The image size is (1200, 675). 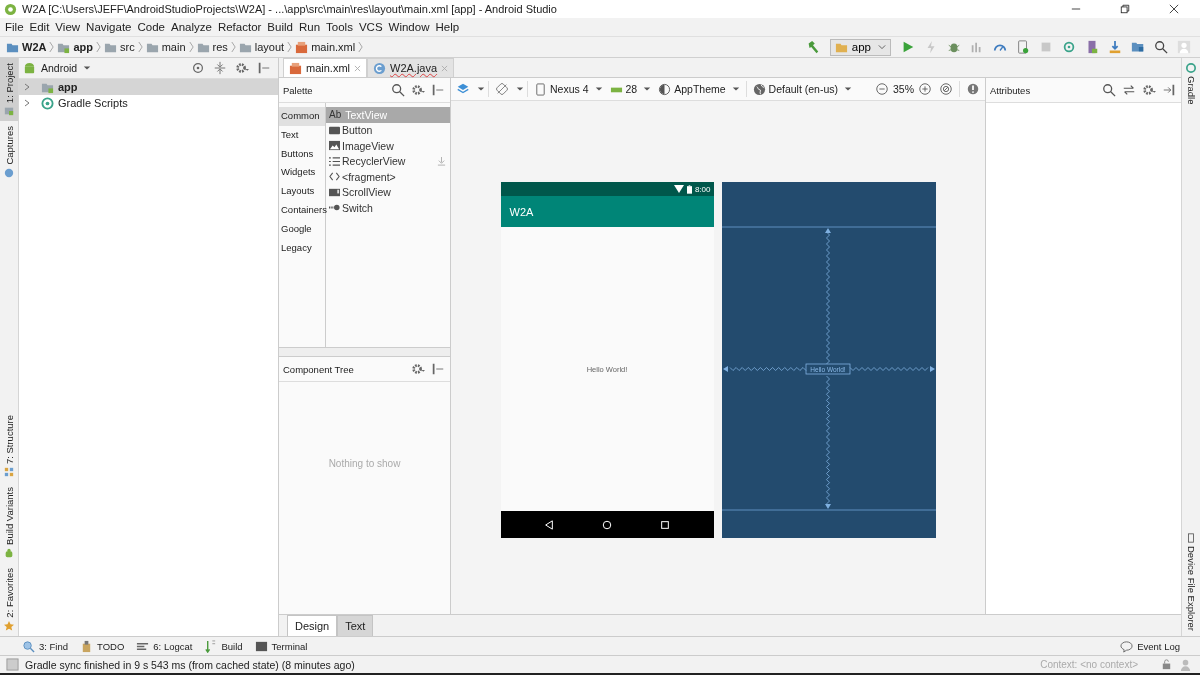 What do you see at coordinates (925, 89) in the screenshot?
I see `zoom-in-icon` at bounding box center [925, 89].